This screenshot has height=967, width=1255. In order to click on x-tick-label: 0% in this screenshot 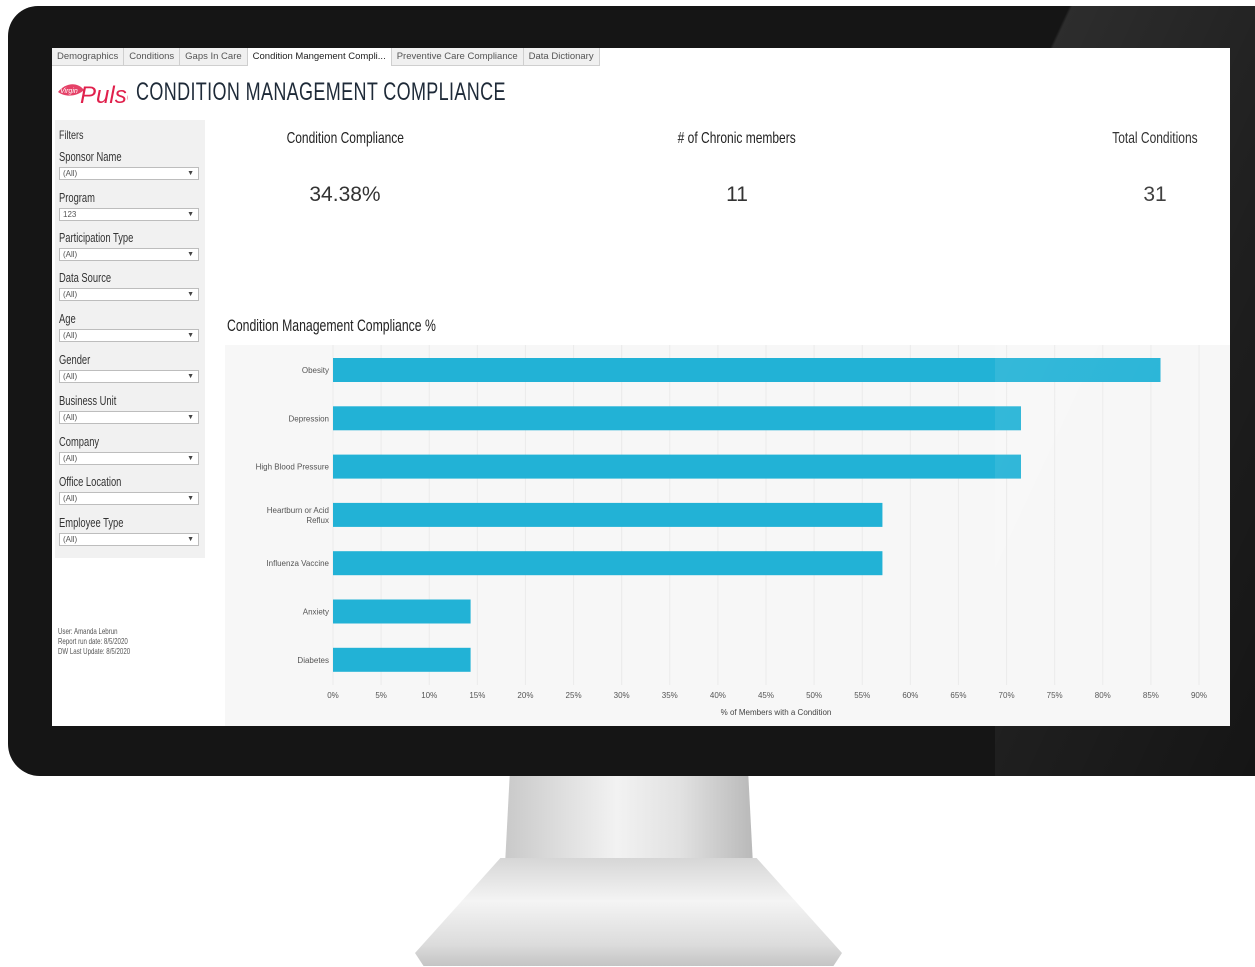, I will do `click(333, 695)`.